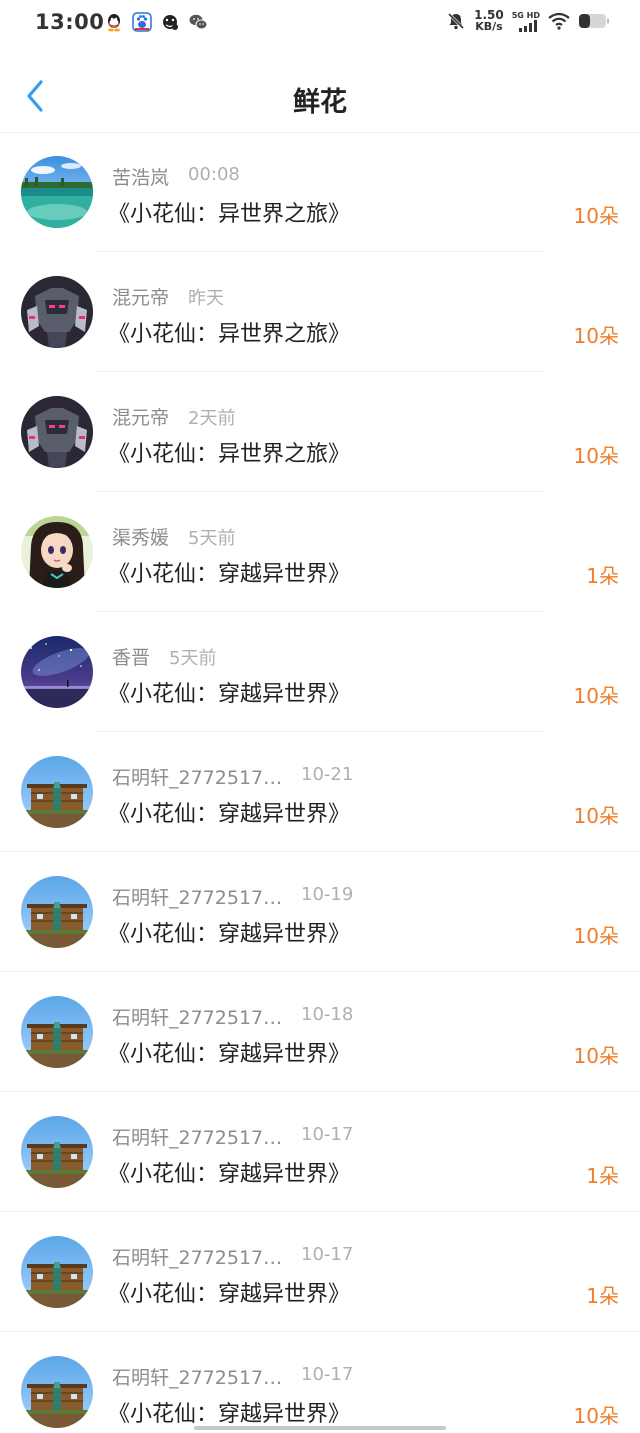  What do you see at coordinates (320, 25) in the screenshot?
I see `status-bar: 13:00 1.50 KB/s 5G HD` at bounding box center [320, 25].